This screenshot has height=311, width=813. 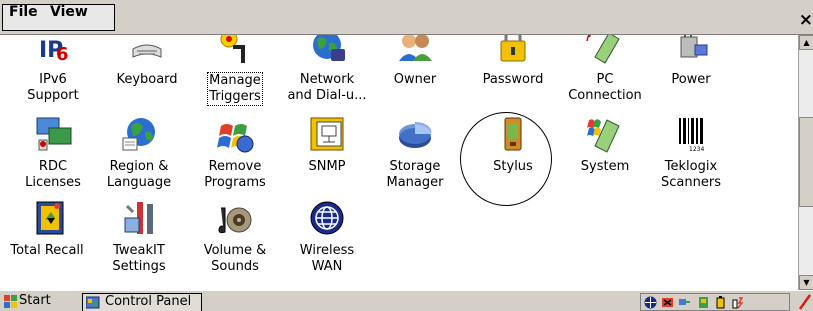 What do you see at coordinates (10, 301) in the screenshot?
I see `windows-flag-icon` at bounding box center [10, 301].